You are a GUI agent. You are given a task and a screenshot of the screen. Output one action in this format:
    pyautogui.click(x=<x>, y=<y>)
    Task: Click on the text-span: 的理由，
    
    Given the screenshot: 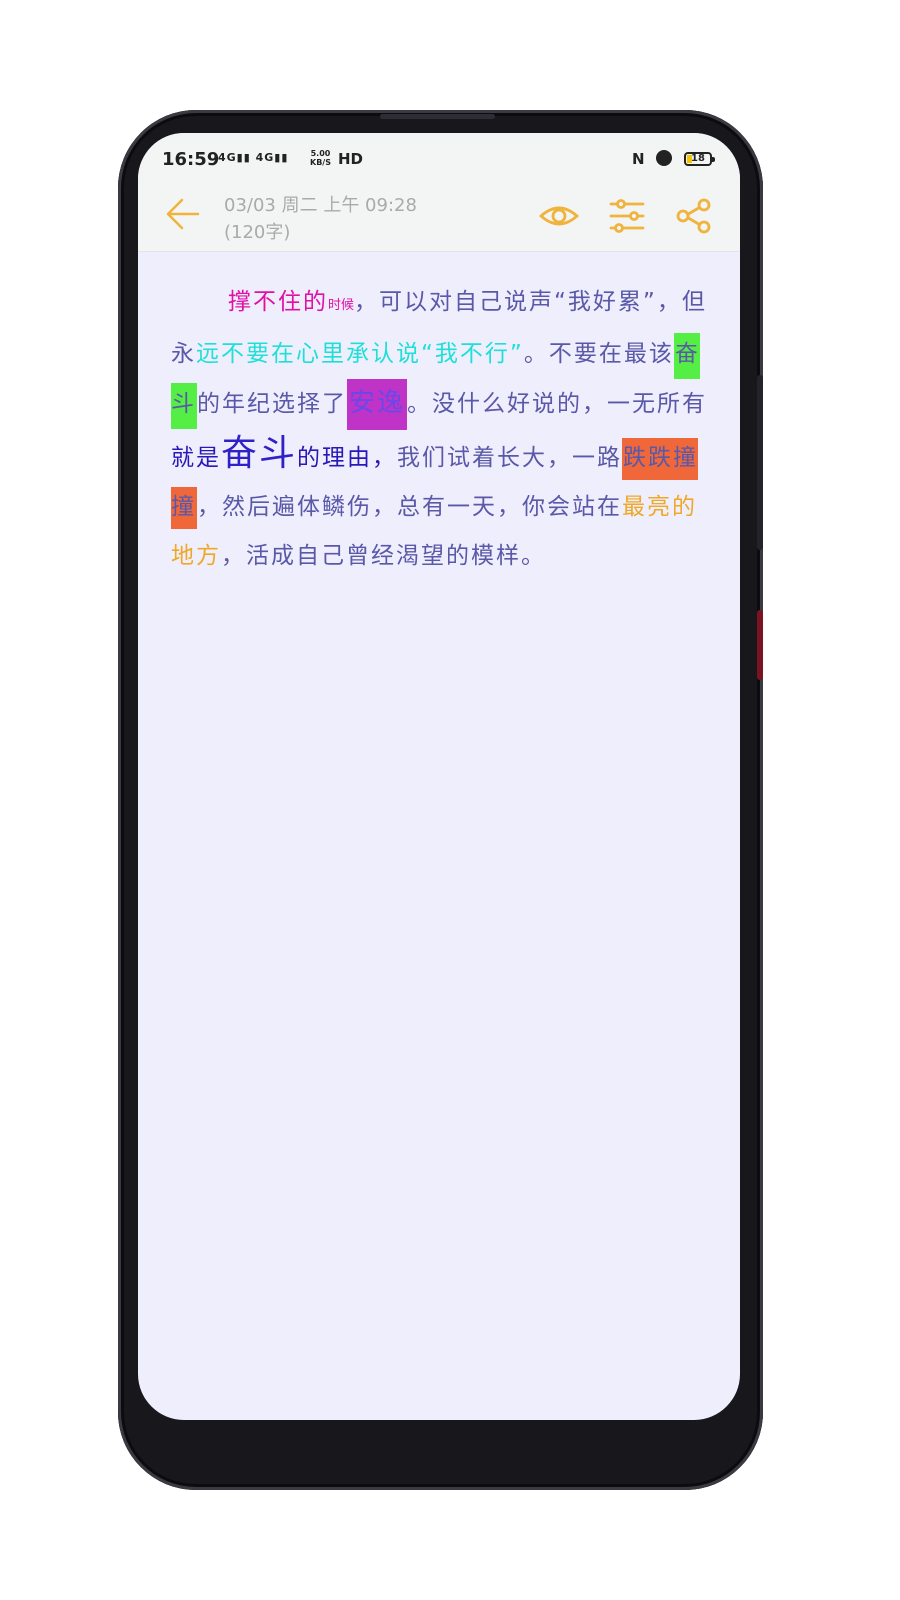 What is the action you would take?
    pyautogui.click(x=347, y=458)
    